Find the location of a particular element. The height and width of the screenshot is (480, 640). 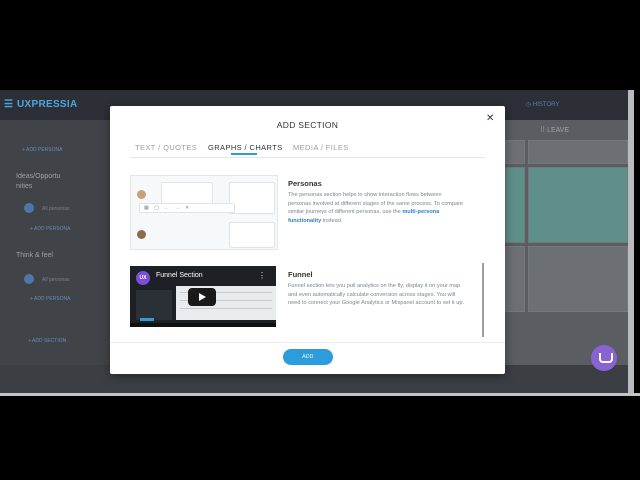

clock-icon: ◷ is located at coordinates (529, 105).